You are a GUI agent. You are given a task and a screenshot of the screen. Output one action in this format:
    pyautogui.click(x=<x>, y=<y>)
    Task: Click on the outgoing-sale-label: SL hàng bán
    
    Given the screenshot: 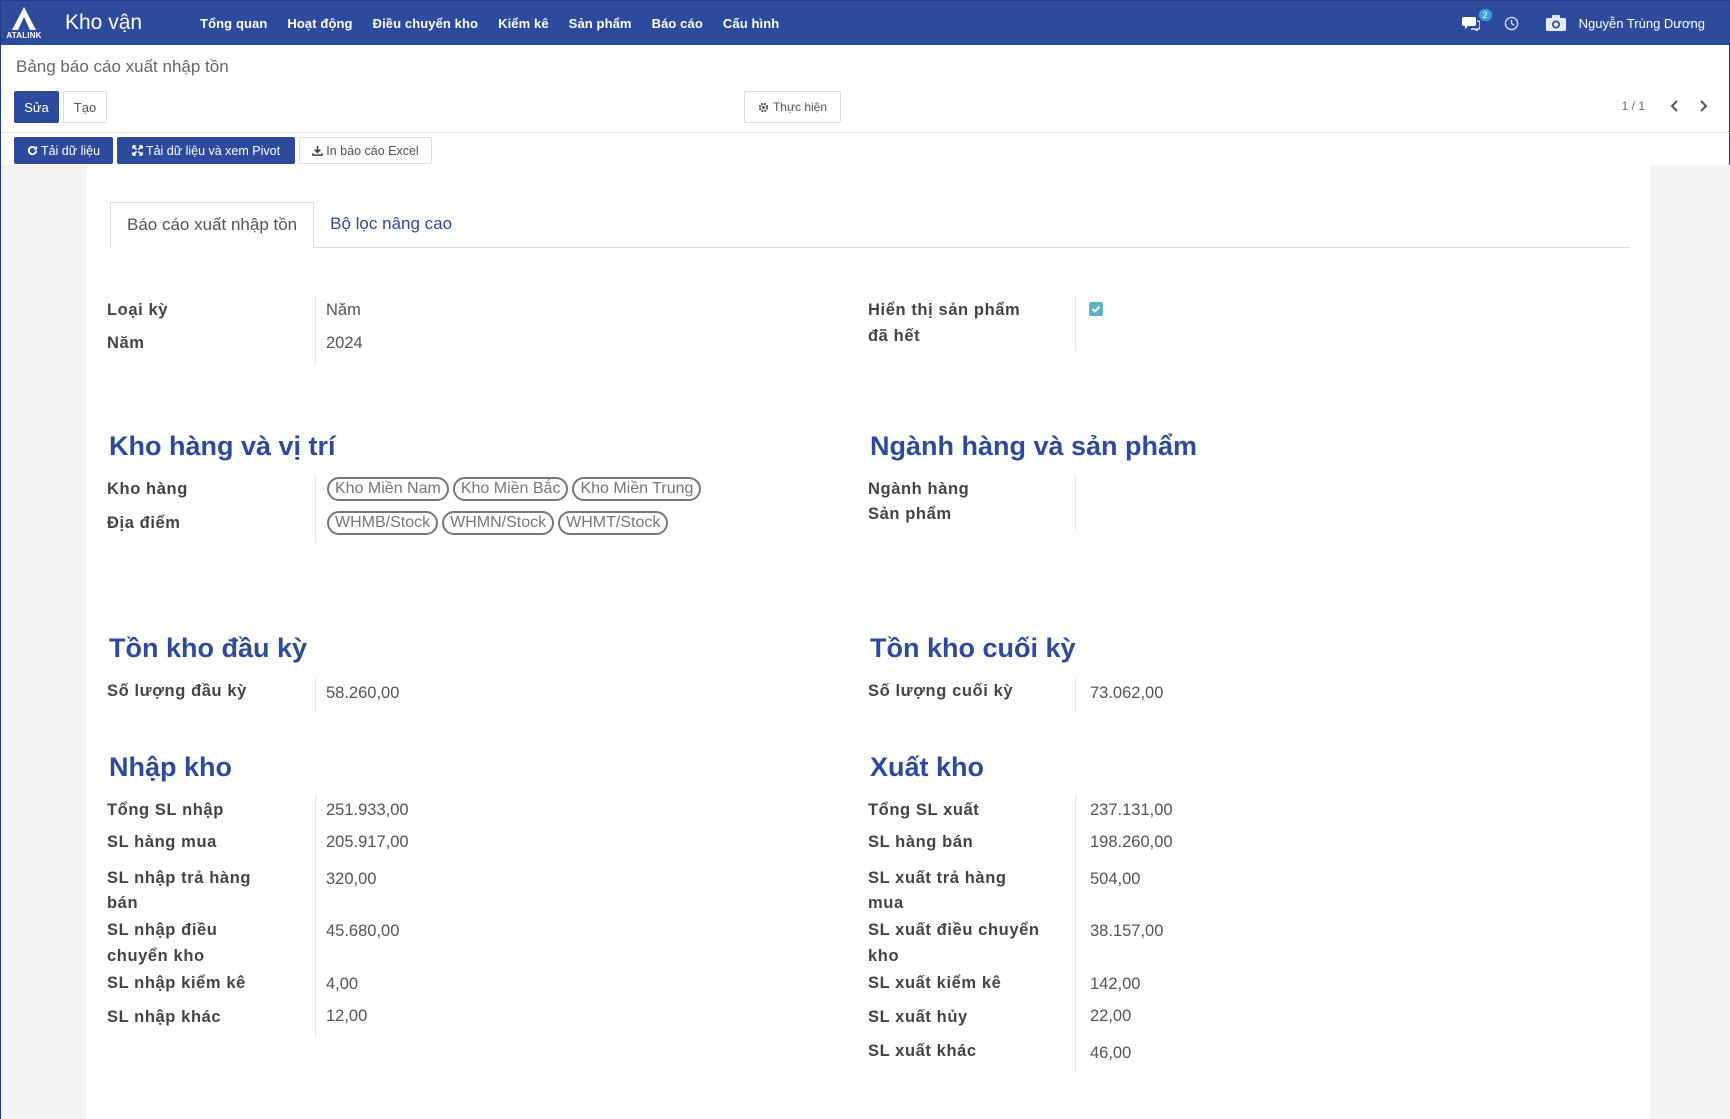 What is the action you would take?
    pyautogui.click(x=921, y=842)
    